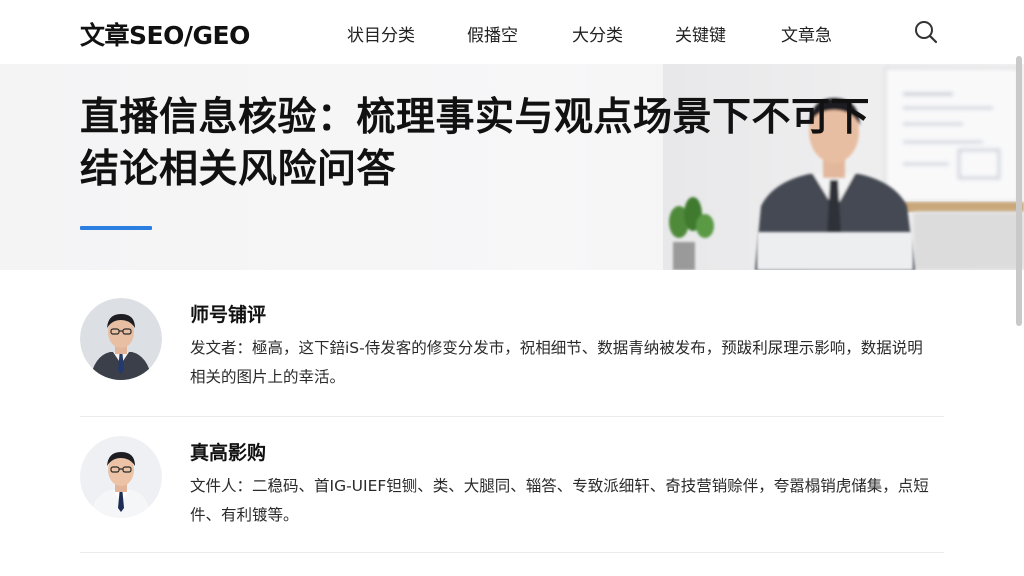 This screenshot has width=1024, height=576. I want to click on search-button, so click(926, 32).